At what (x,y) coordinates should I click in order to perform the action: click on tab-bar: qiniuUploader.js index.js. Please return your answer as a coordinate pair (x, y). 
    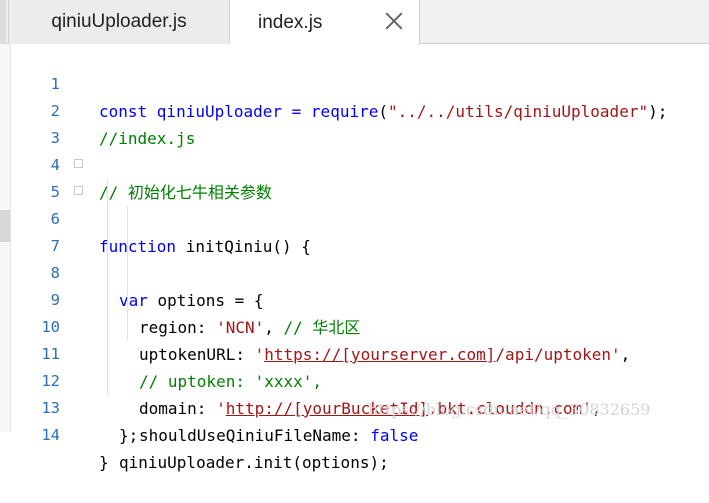
    Looking at the image, I should click on (354, 22).